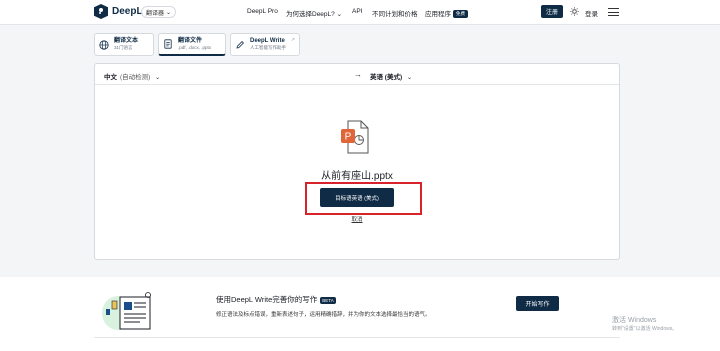  Describe the element at coordinates (268, 47) in the screenshot. I see `tab-deepl-write-subtitle: 人工智能写作助手` at that location.